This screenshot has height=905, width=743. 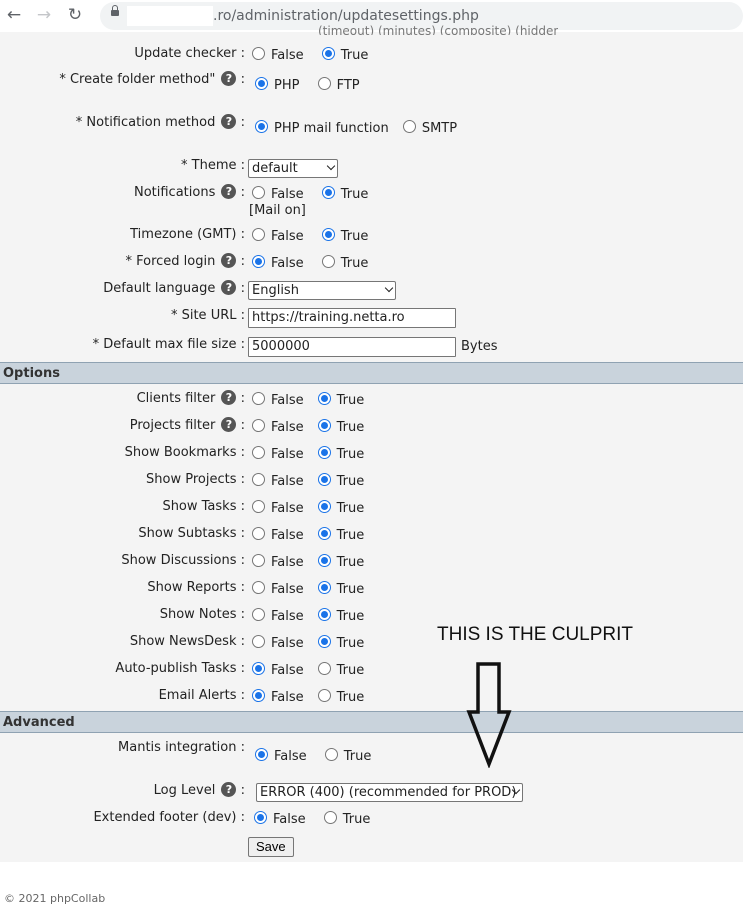 I want to click on create-folder-ftp-radio, so click(x=324, y=83).